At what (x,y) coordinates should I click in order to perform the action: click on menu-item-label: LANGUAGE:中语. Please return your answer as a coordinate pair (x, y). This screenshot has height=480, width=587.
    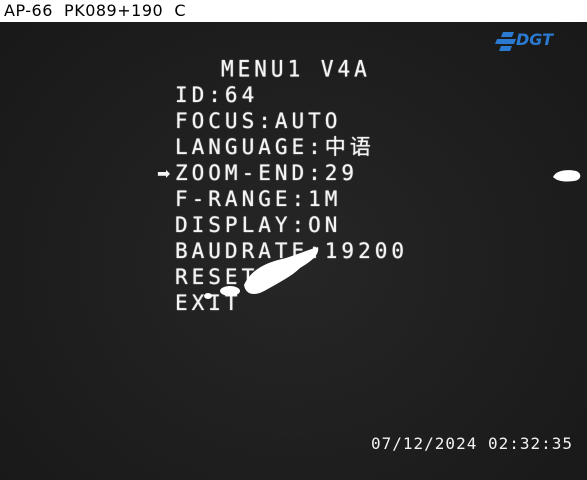
    Looking at the image, I should click on (275, 147).